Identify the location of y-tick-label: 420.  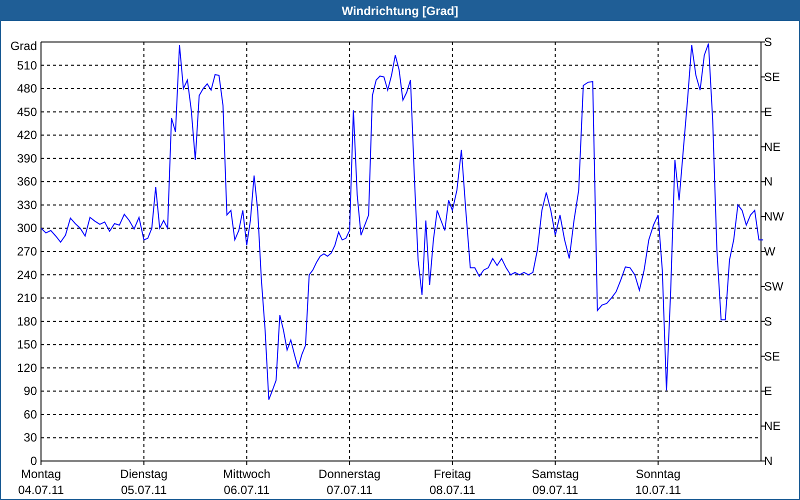
(26, 135).